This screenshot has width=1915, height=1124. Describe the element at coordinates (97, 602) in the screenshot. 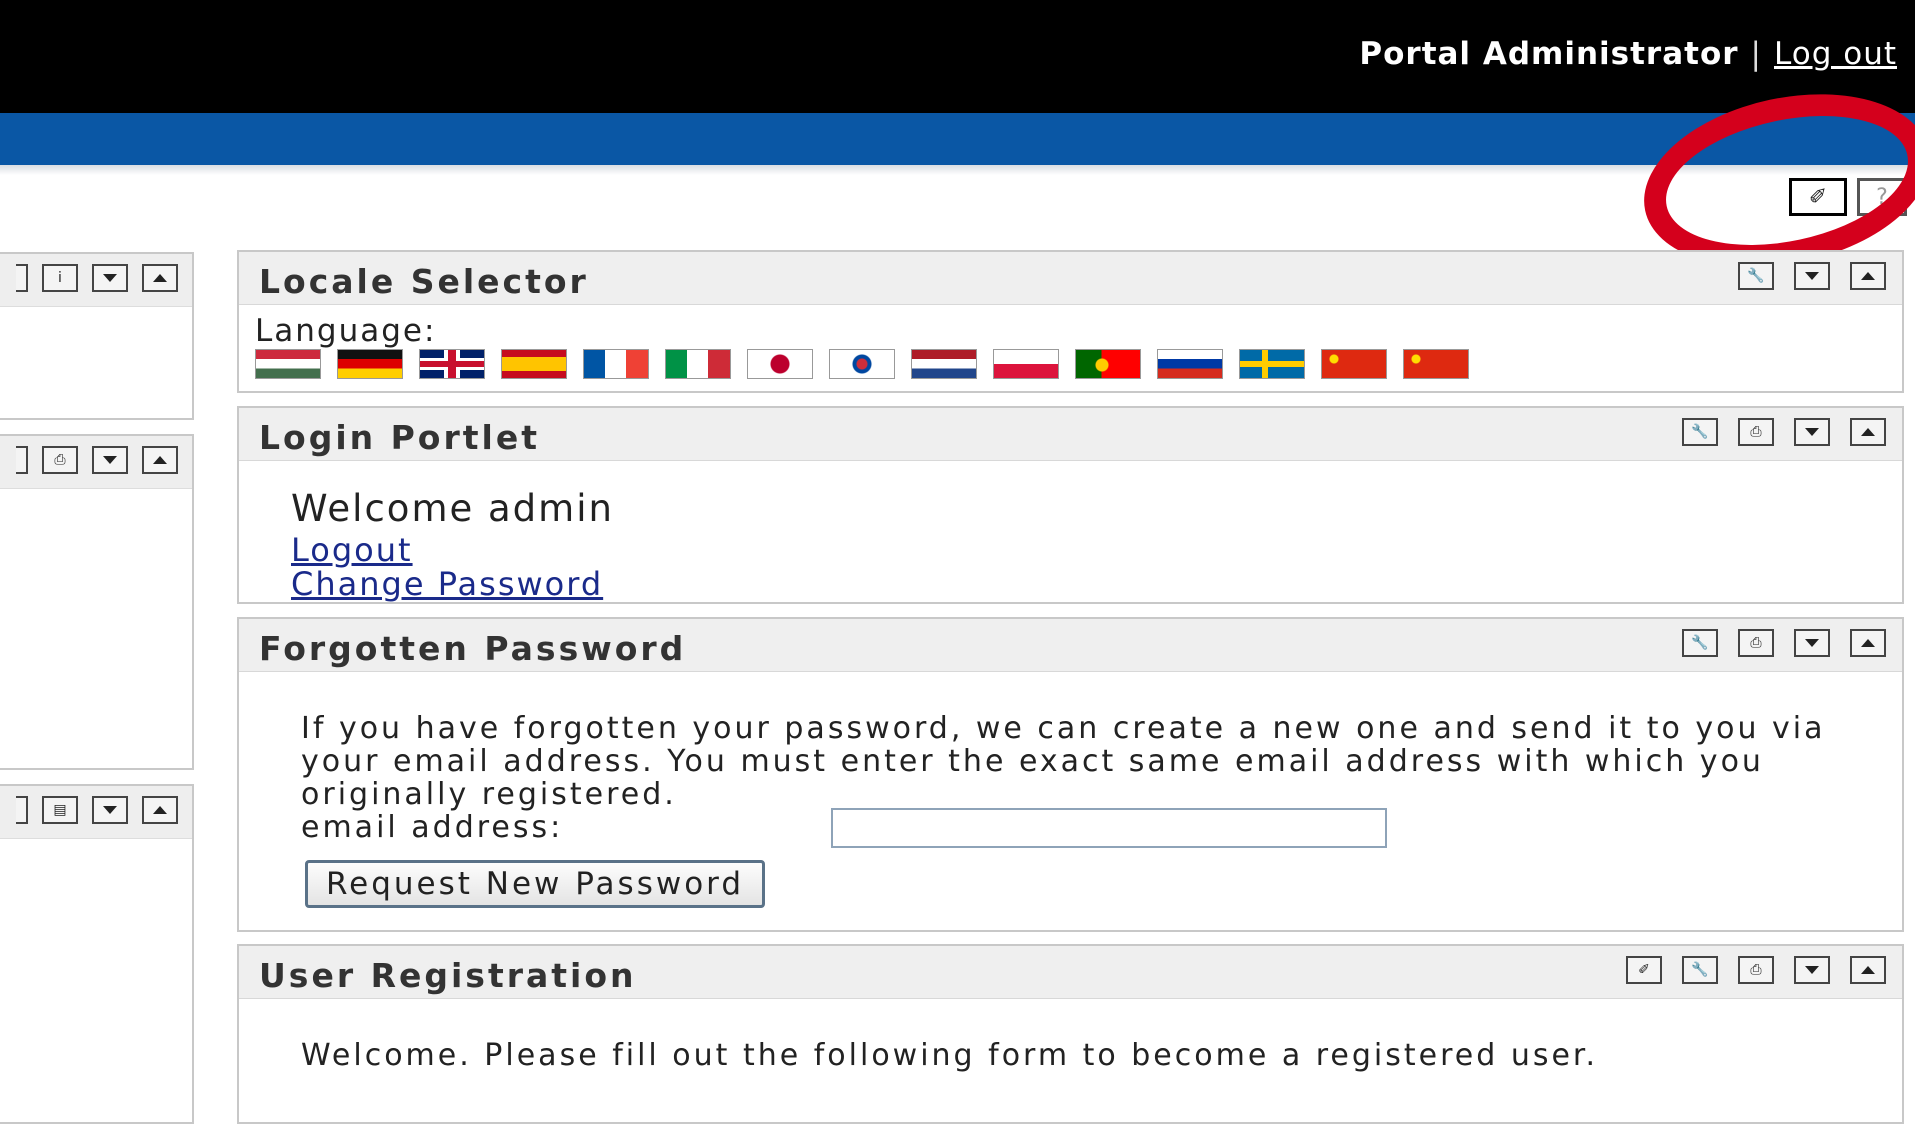

I see `left-portlet-2: ⎙` at that location.